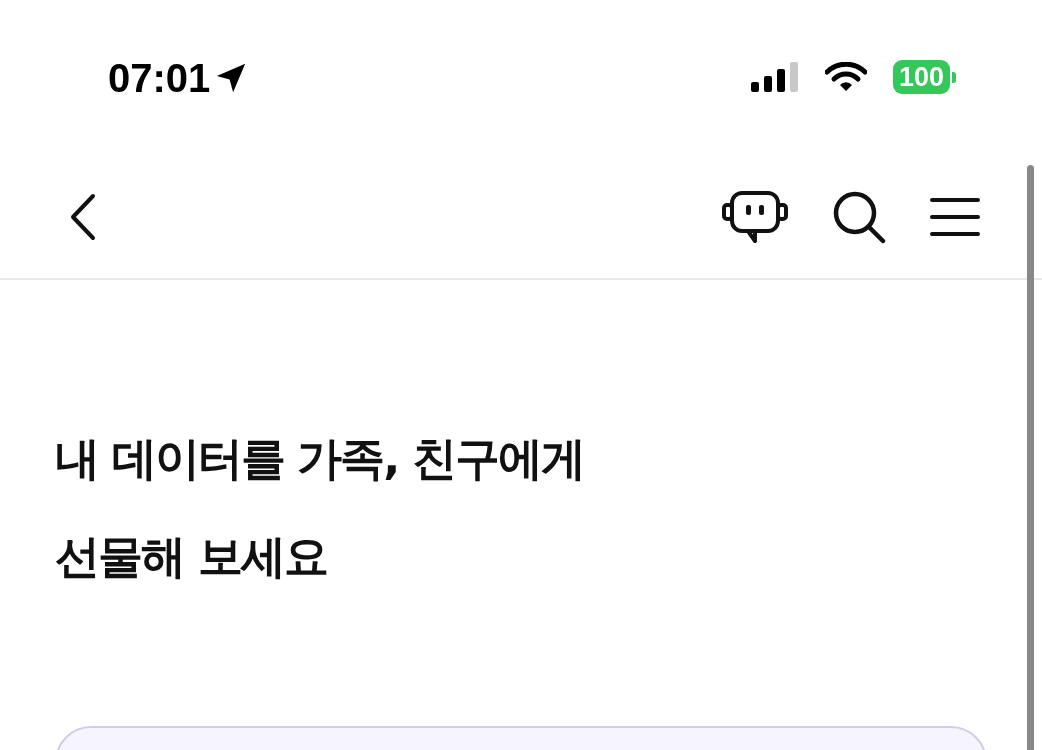 The width and height of the screenshot is (1042, 750). What do you see at coordinates (83, 216) in the screenshot?
I see `back-icon` at bounding box center [83, 216].